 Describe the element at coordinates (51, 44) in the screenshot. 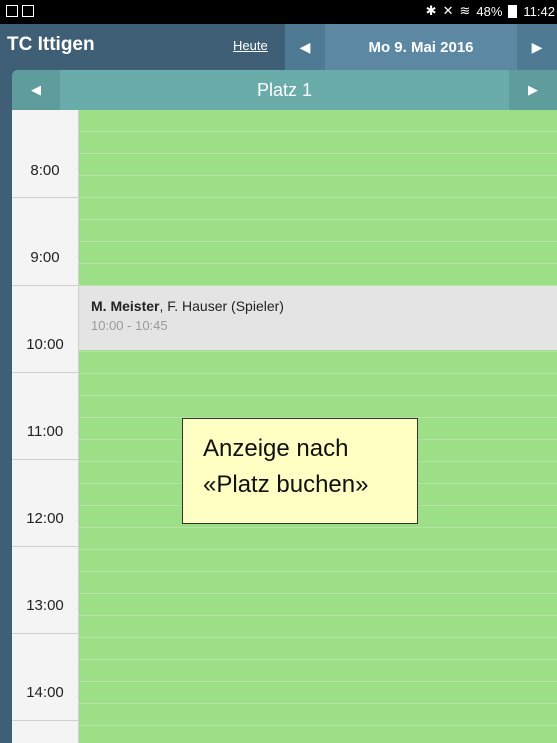

I see `app-title: TC Ittigen` at that location.